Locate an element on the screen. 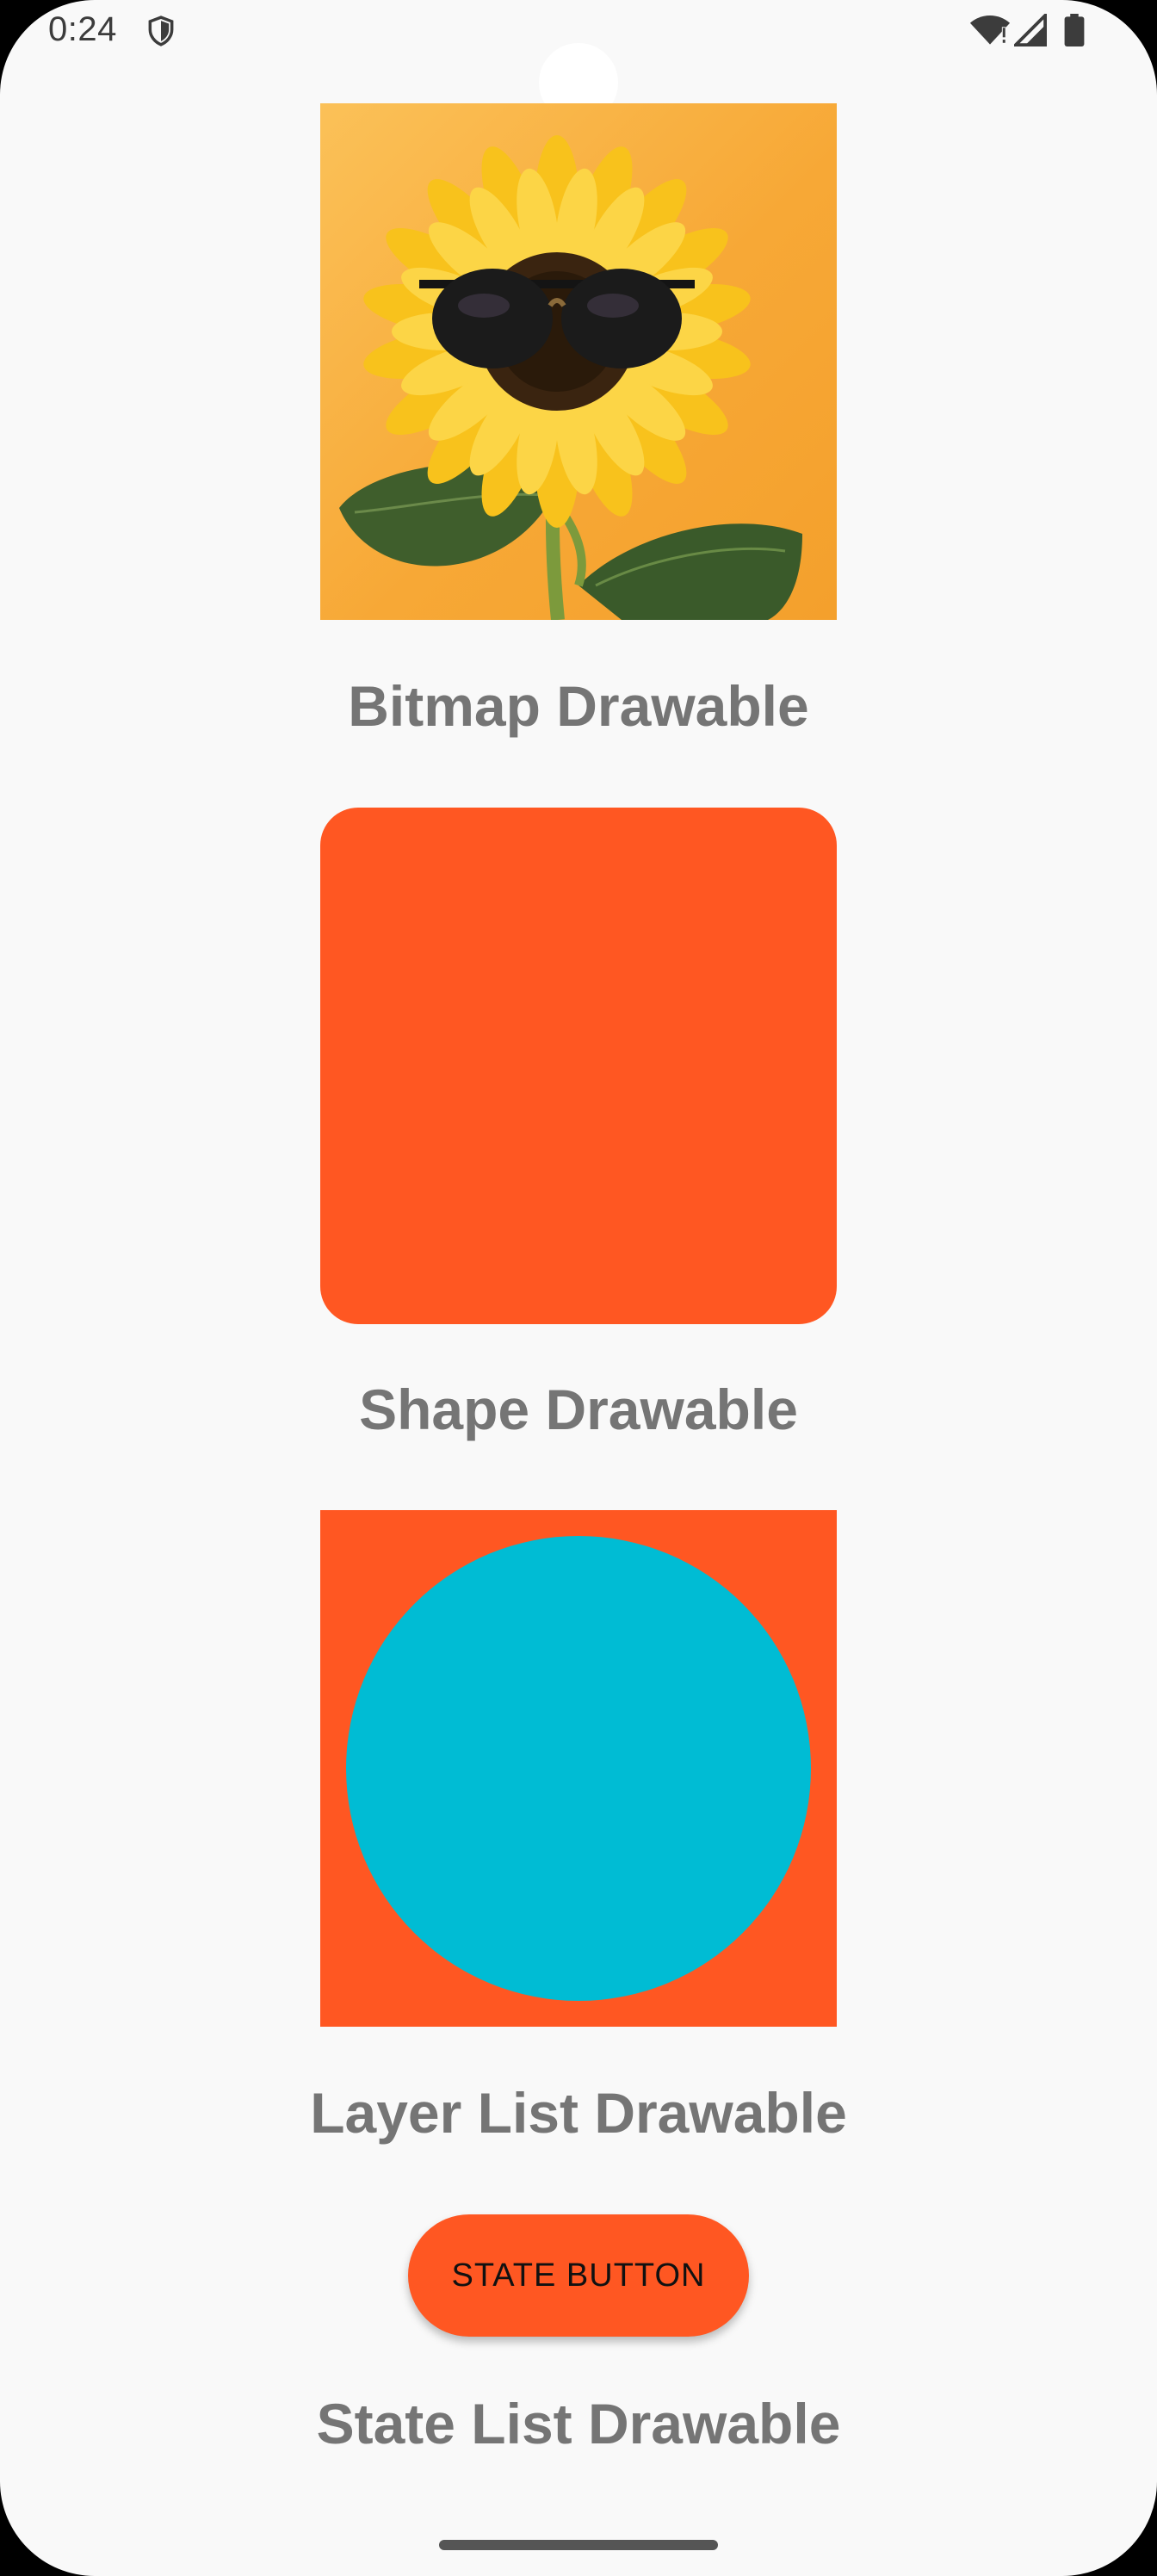 This screenshot has height=2576, width=1157. bitmap-drawable-image is located at coordinates (579, 361).